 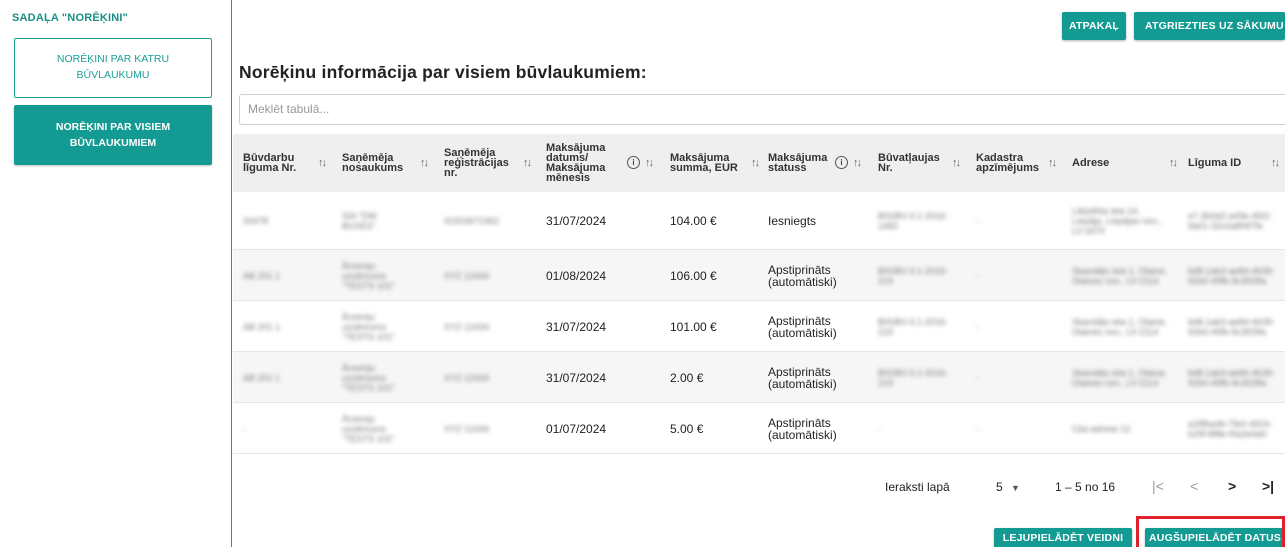 What do you see at coordinates (913, 221) in the screenshot?
I see `cell-permit: BIS/BV-3.1-2016-1482` at bounding box center [913, 221].